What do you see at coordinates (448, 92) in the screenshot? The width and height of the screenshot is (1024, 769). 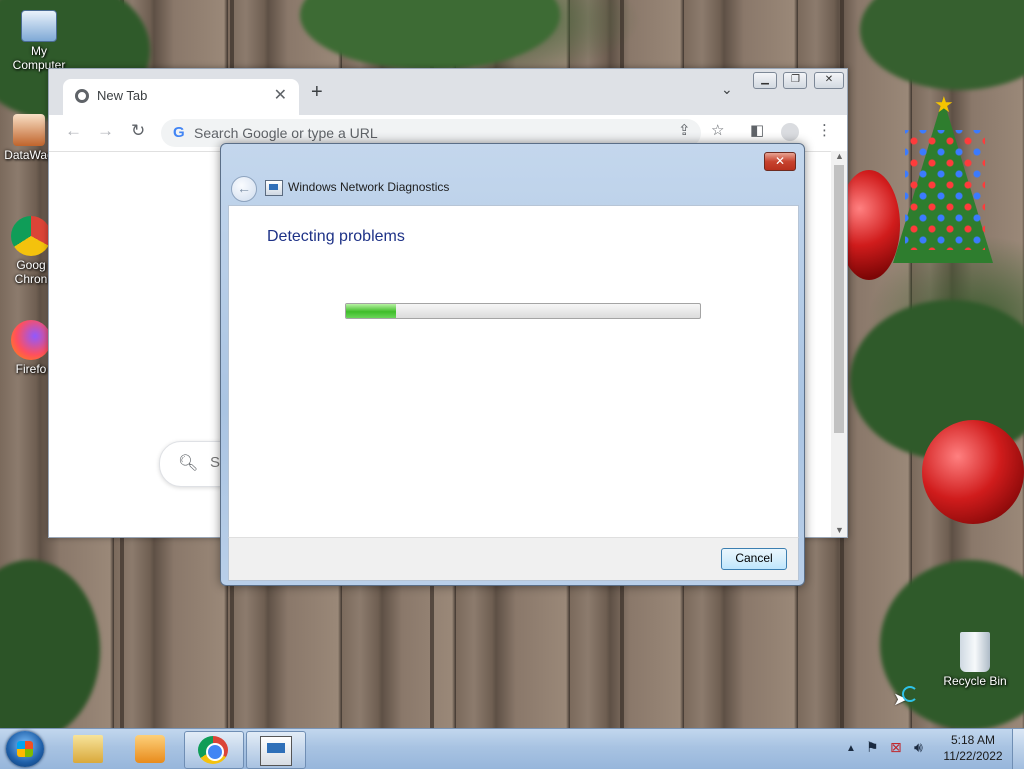 I see `tab-strip: New Tab ✕ + ⌄ ▁ ❐ ✕` at bounding box center [448, 92].